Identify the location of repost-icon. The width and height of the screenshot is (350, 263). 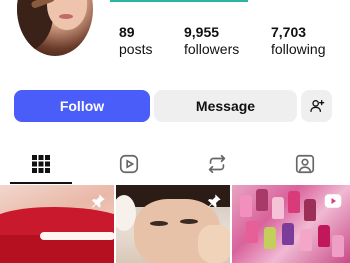
(217, 164).